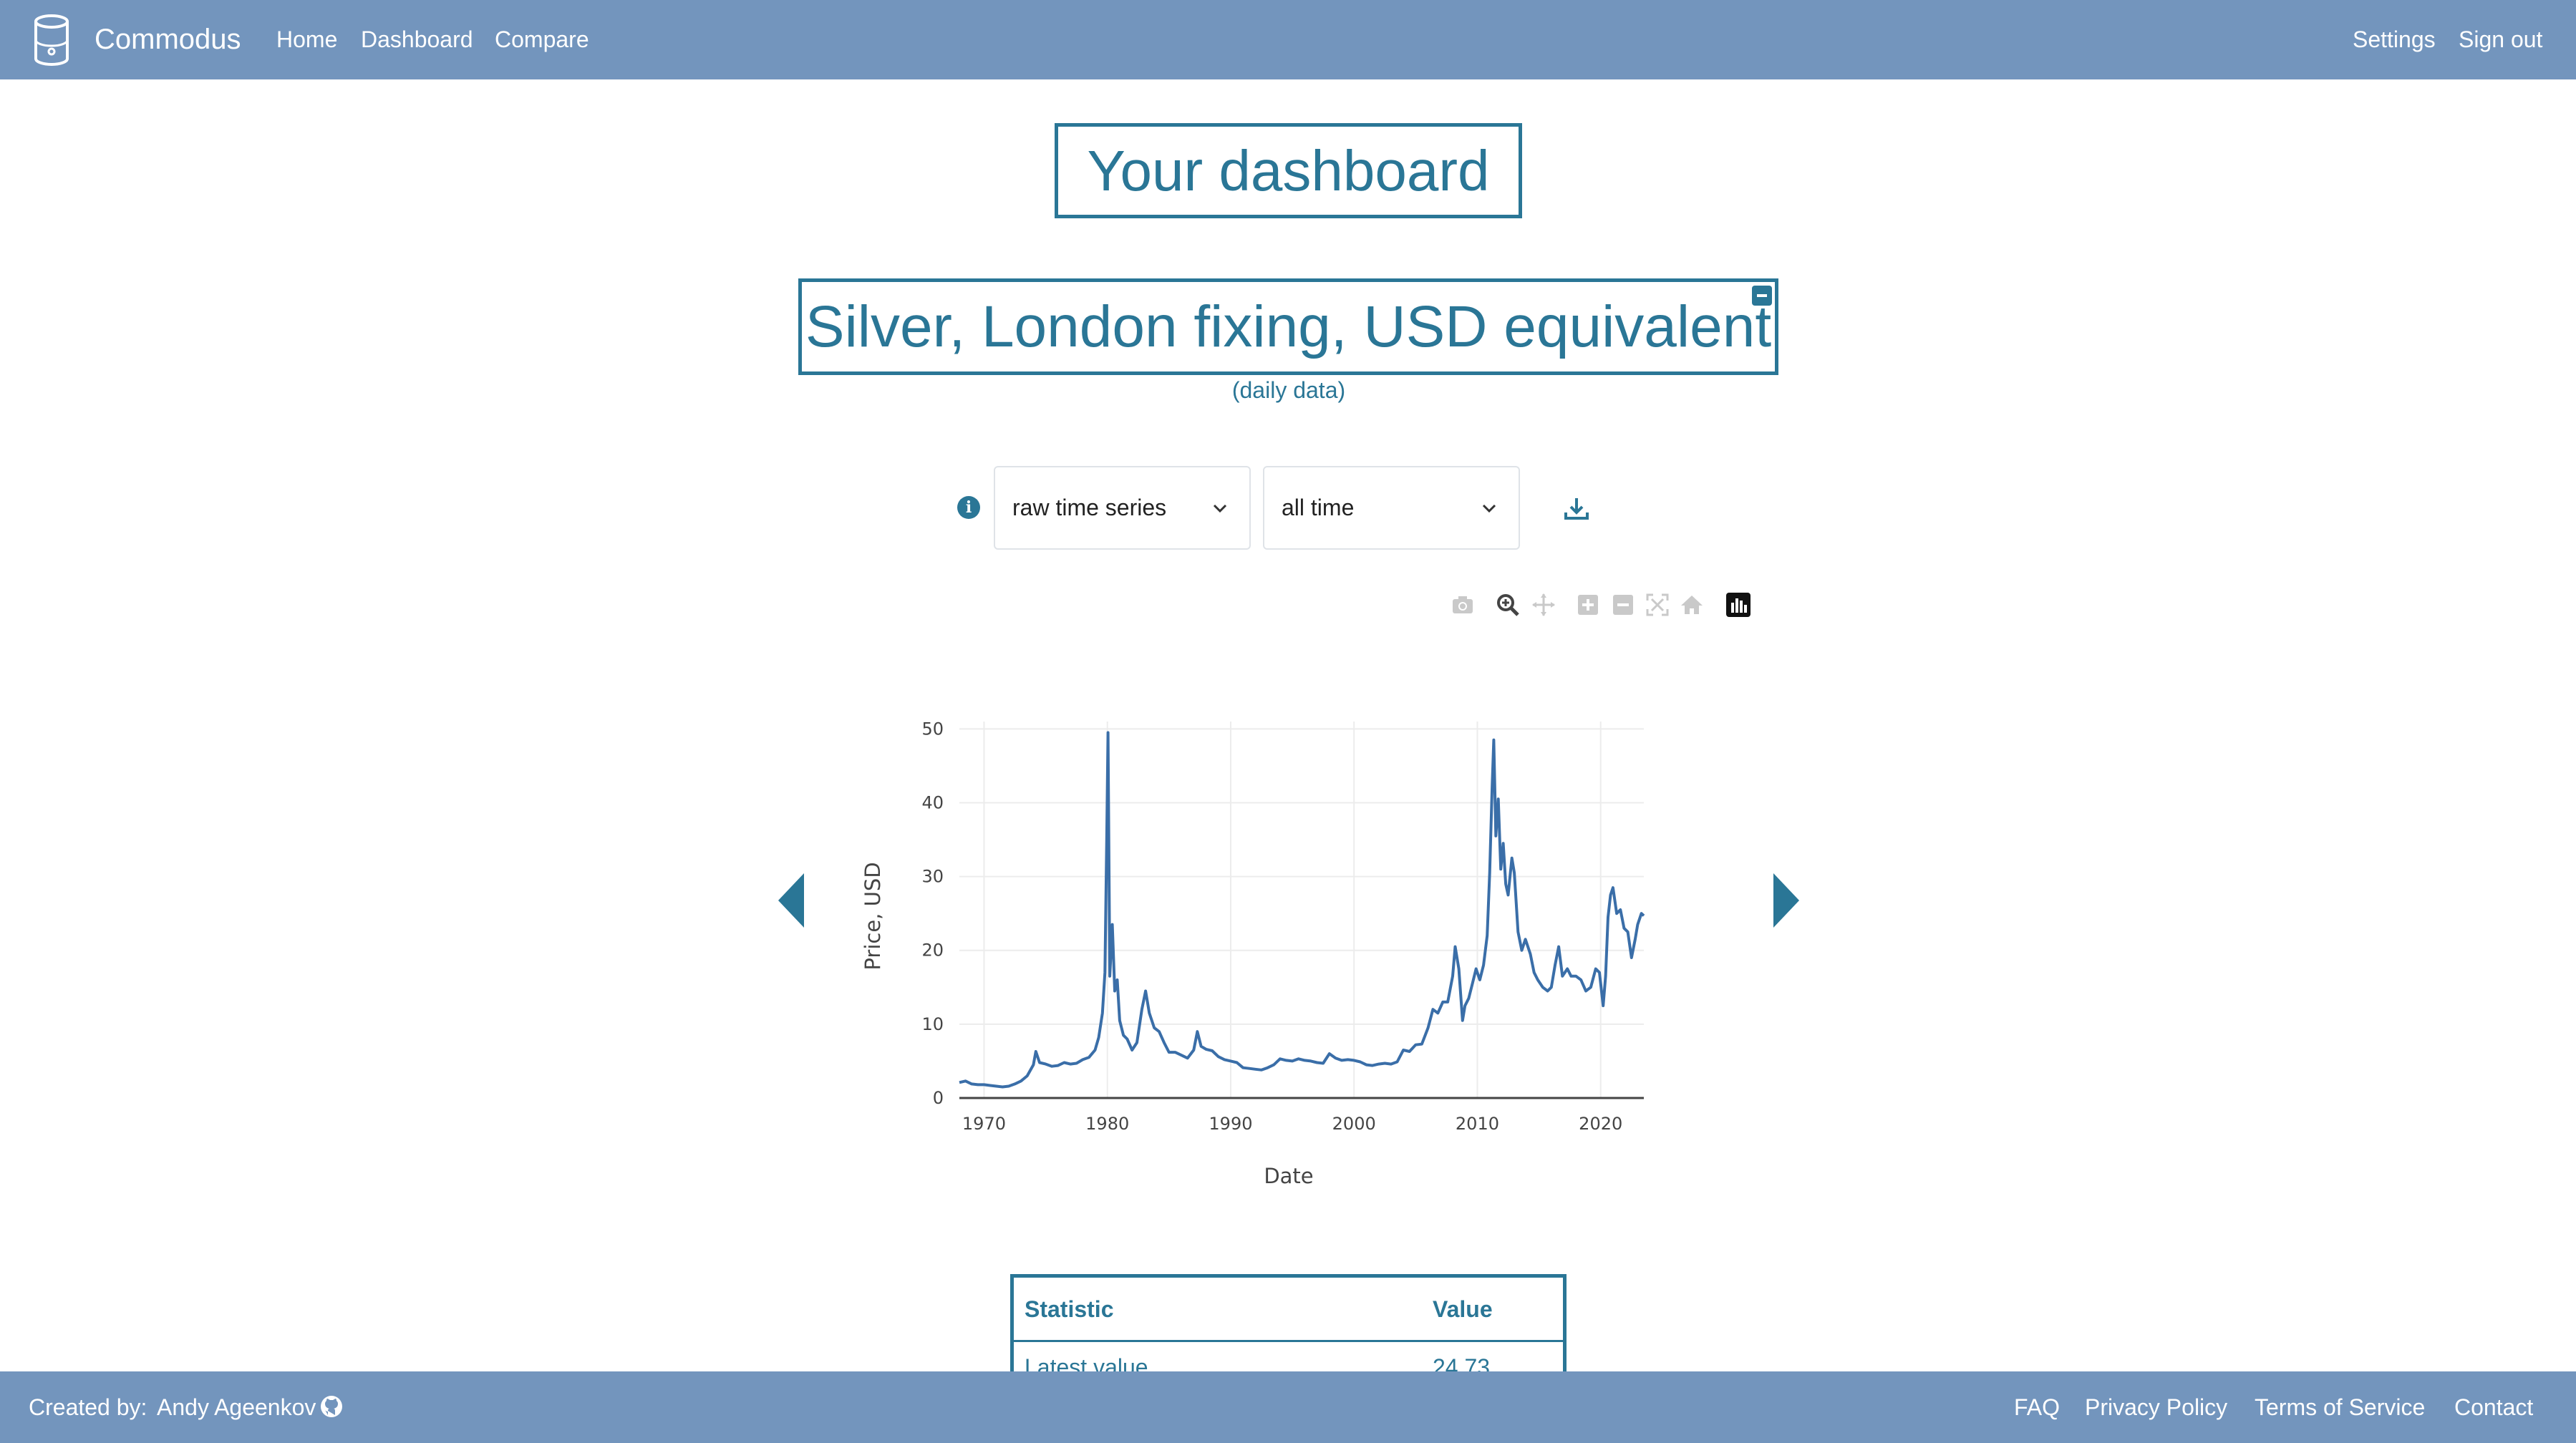 The image size is (2576, 1443). I want to click on x-tick-label: 1990, so click(1231, 1124).